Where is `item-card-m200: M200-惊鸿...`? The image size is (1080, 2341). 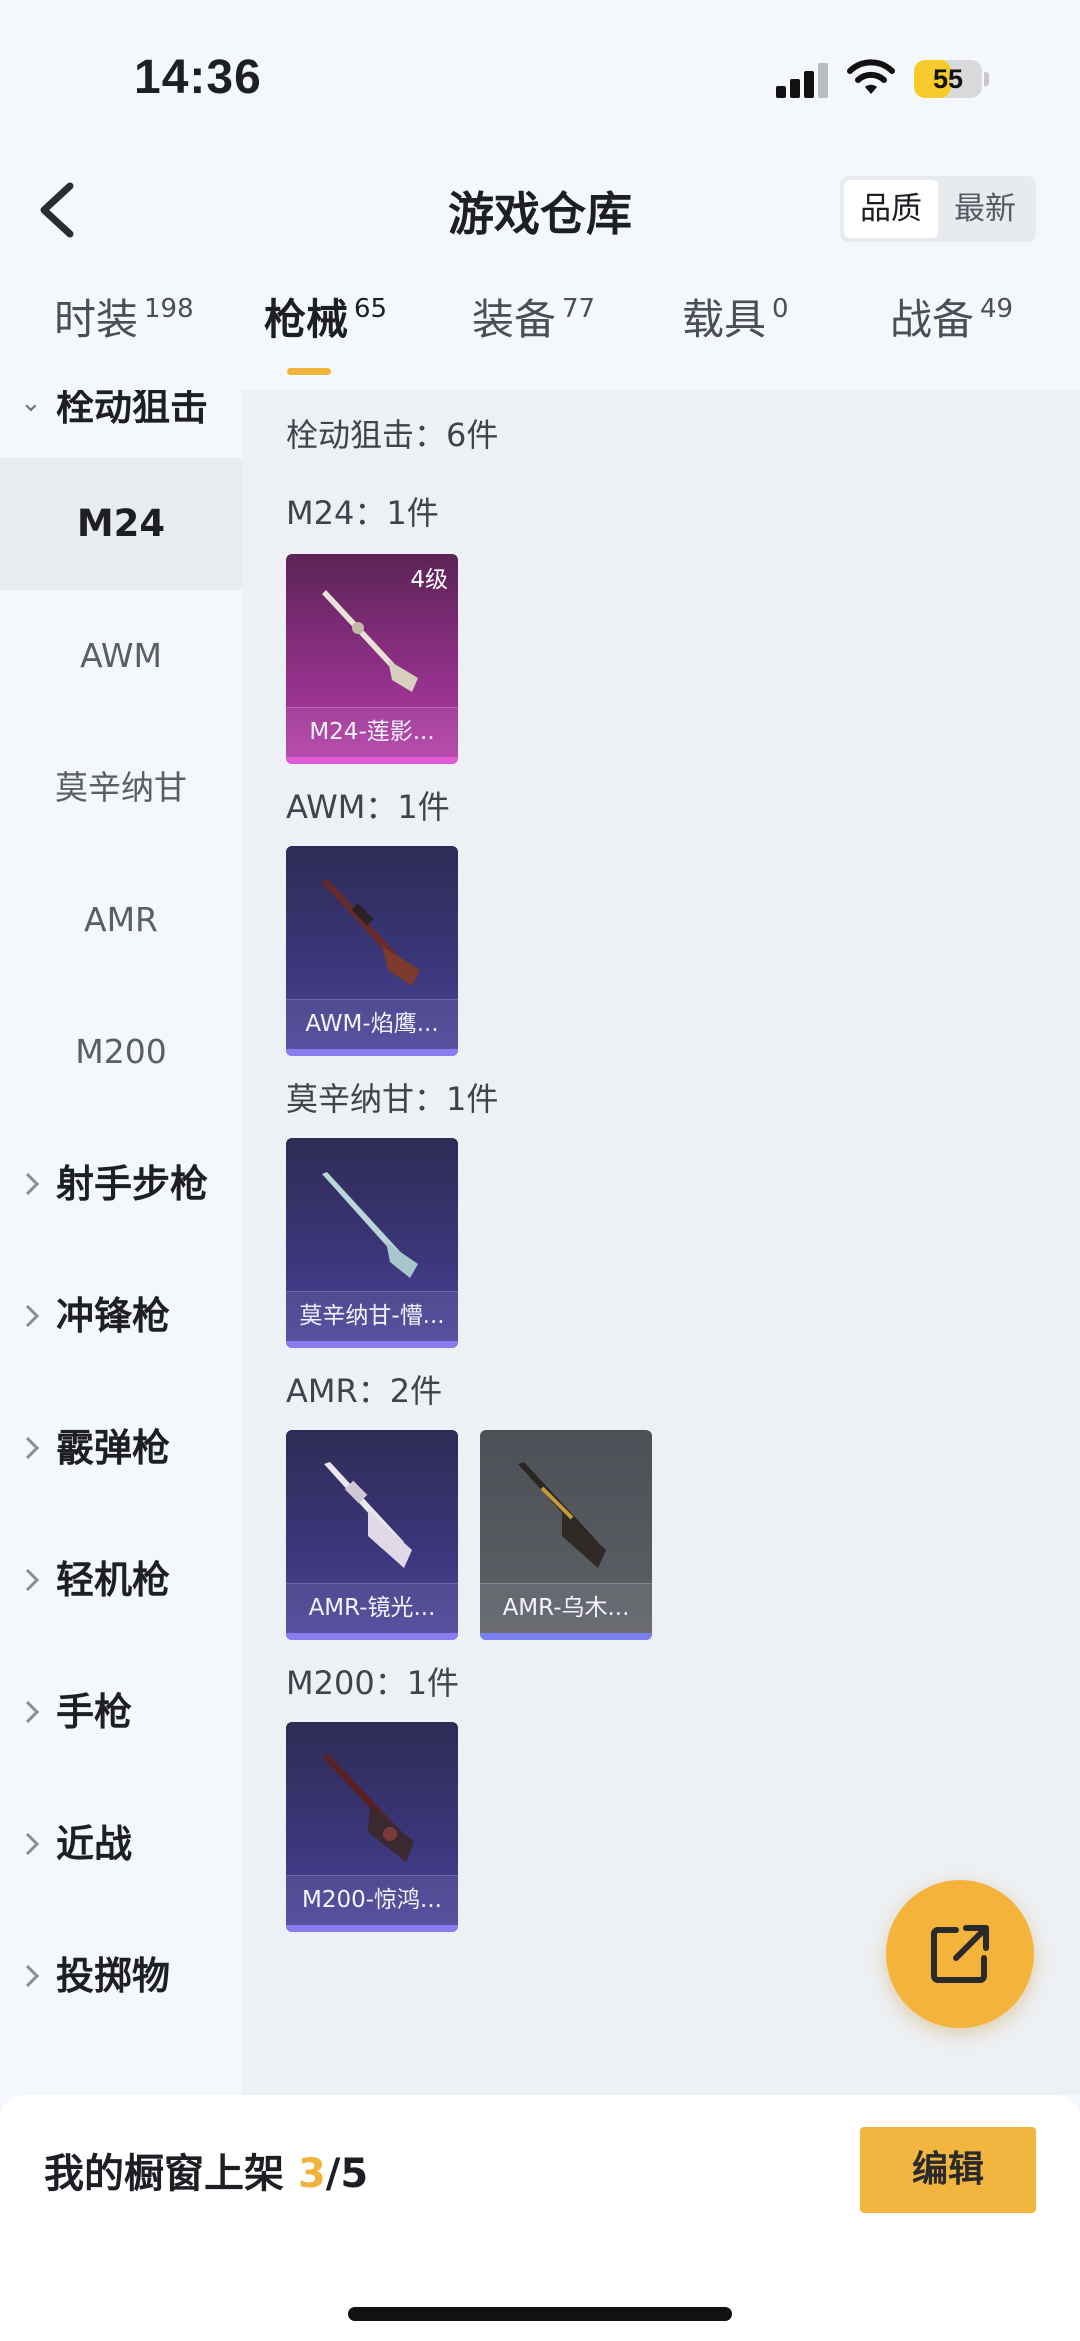 item-card-m200: M200-惊鸿... is located at coordinates (372, 1827).